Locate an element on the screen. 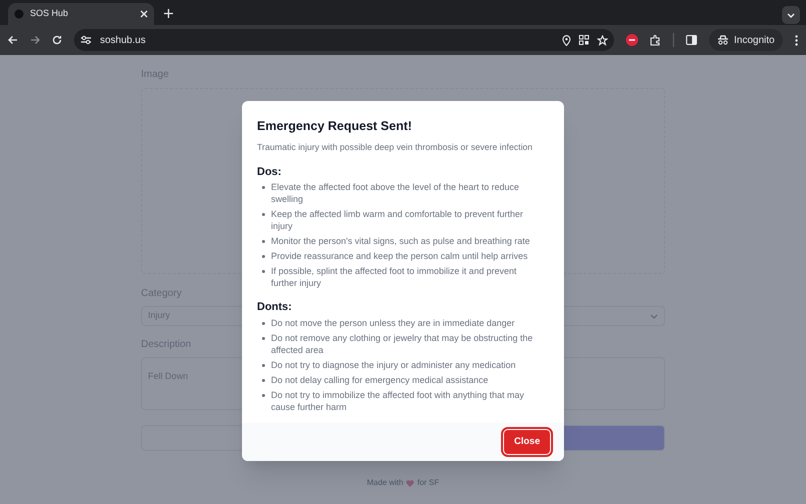 This screenshot has width=806, height=504. list-item-text: Do not move the person unless they are in immediate danger is located at coordinates (393, 322).